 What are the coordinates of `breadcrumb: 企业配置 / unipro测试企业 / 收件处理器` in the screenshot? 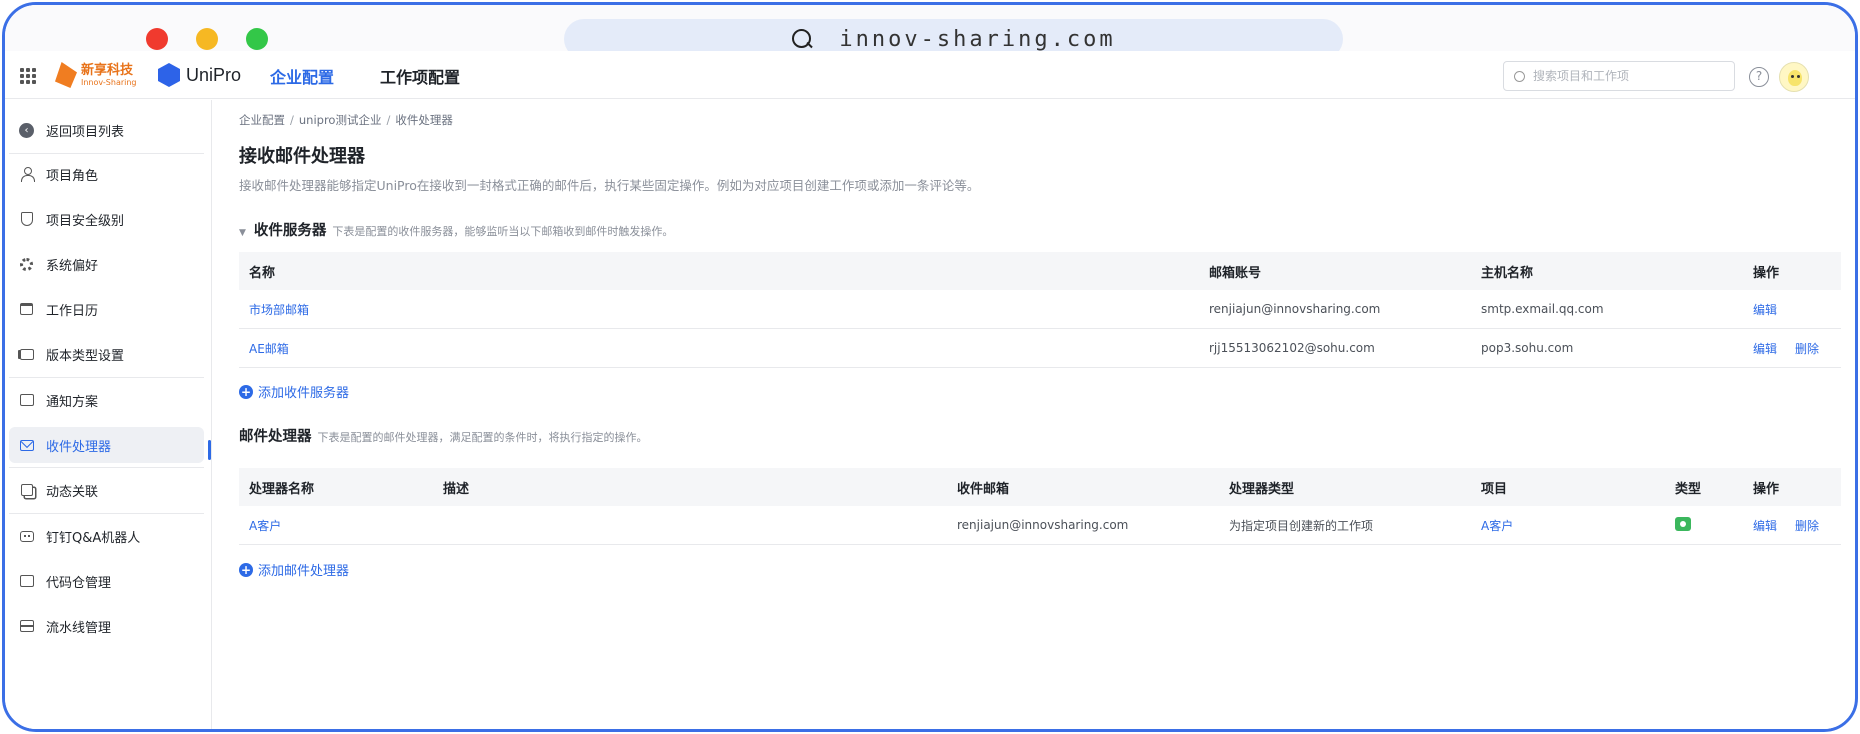 It's located at (346, 120).